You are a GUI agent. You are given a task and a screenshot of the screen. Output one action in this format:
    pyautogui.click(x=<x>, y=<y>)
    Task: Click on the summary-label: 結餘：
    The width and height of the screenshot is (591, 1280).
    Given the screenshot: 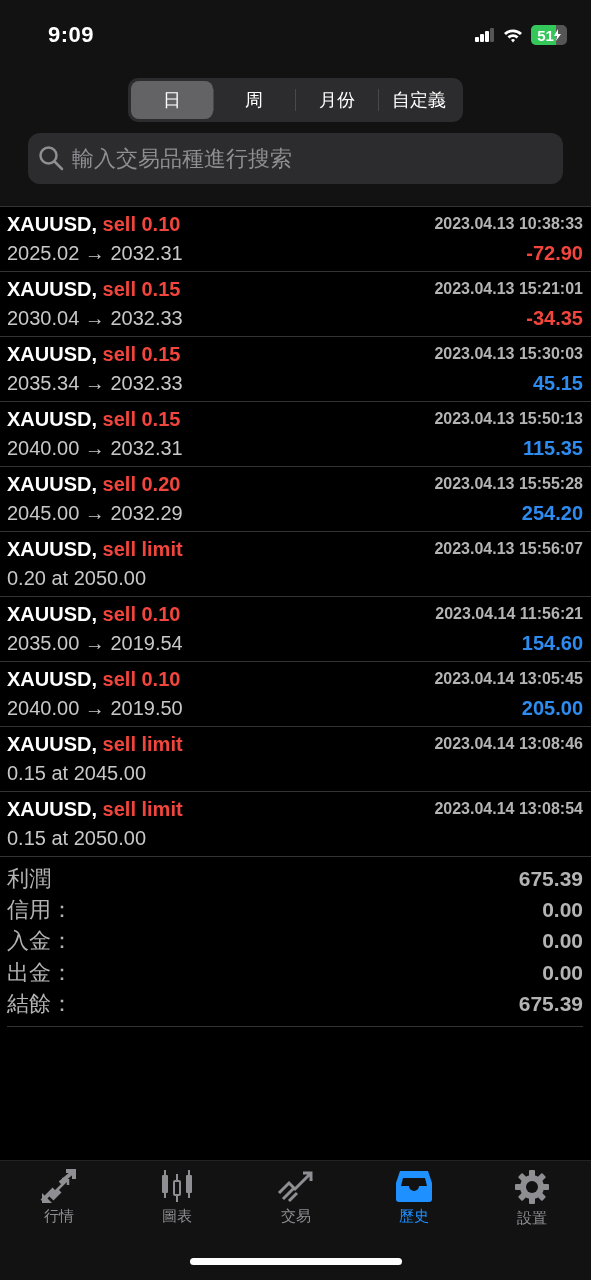 What is the action you would take?
    pyautogui.click(x=40, y=1003)
    